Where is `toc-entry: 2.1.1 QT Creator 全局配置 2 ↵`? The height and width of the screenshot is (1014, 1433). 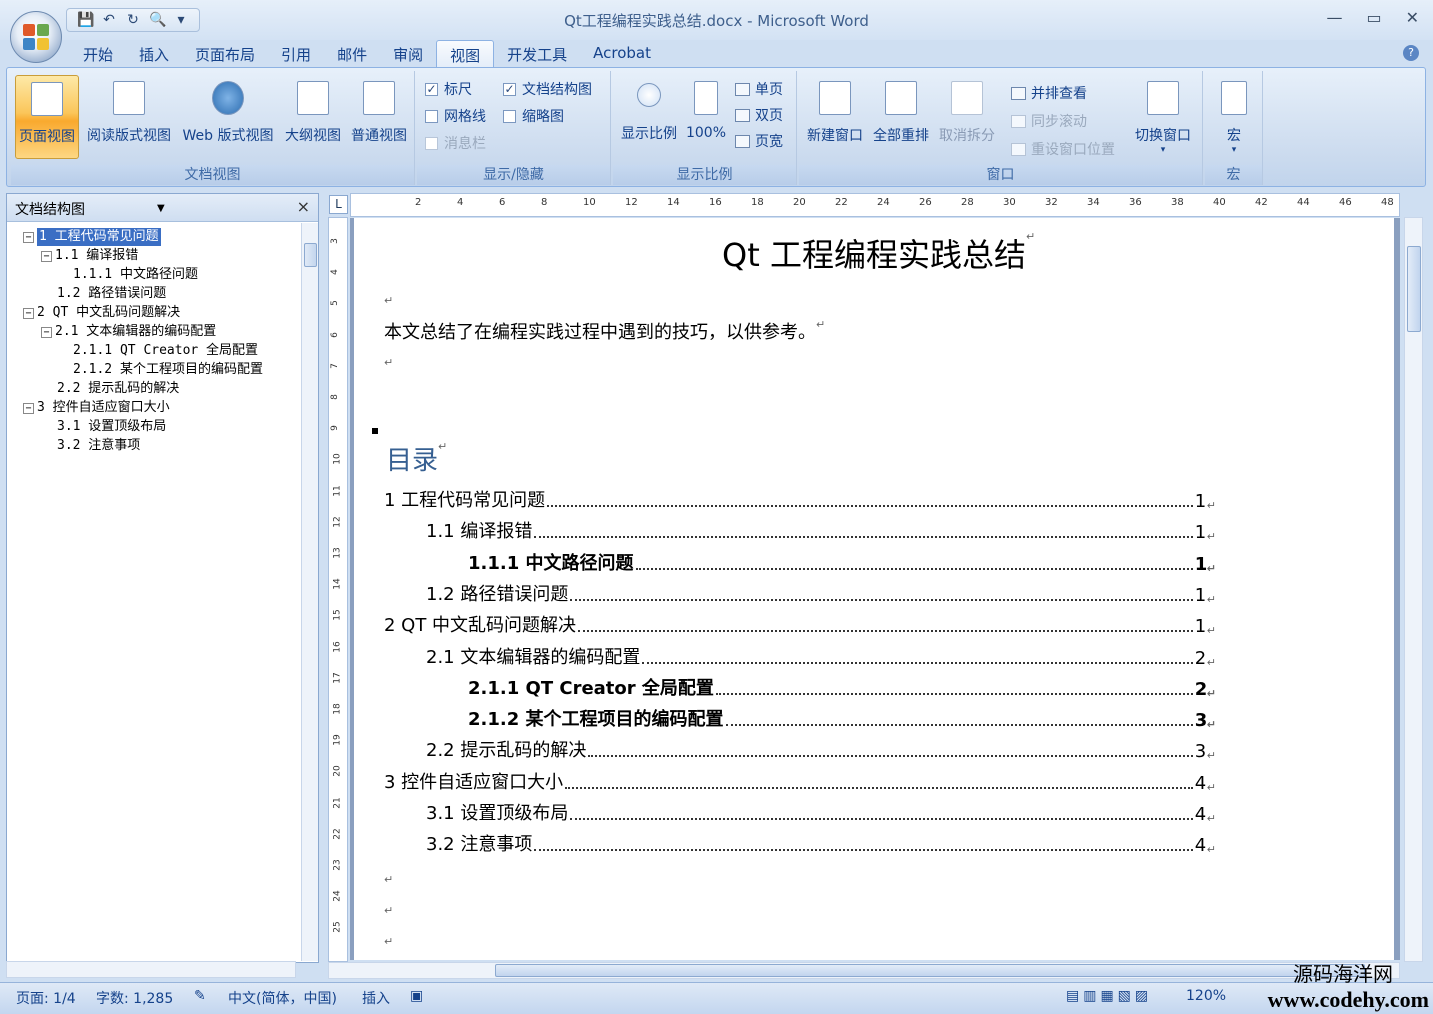
toc-entry: 2.1.1 QT Creator 全局配置 2 ↵ is located at coordinates (842, 688).